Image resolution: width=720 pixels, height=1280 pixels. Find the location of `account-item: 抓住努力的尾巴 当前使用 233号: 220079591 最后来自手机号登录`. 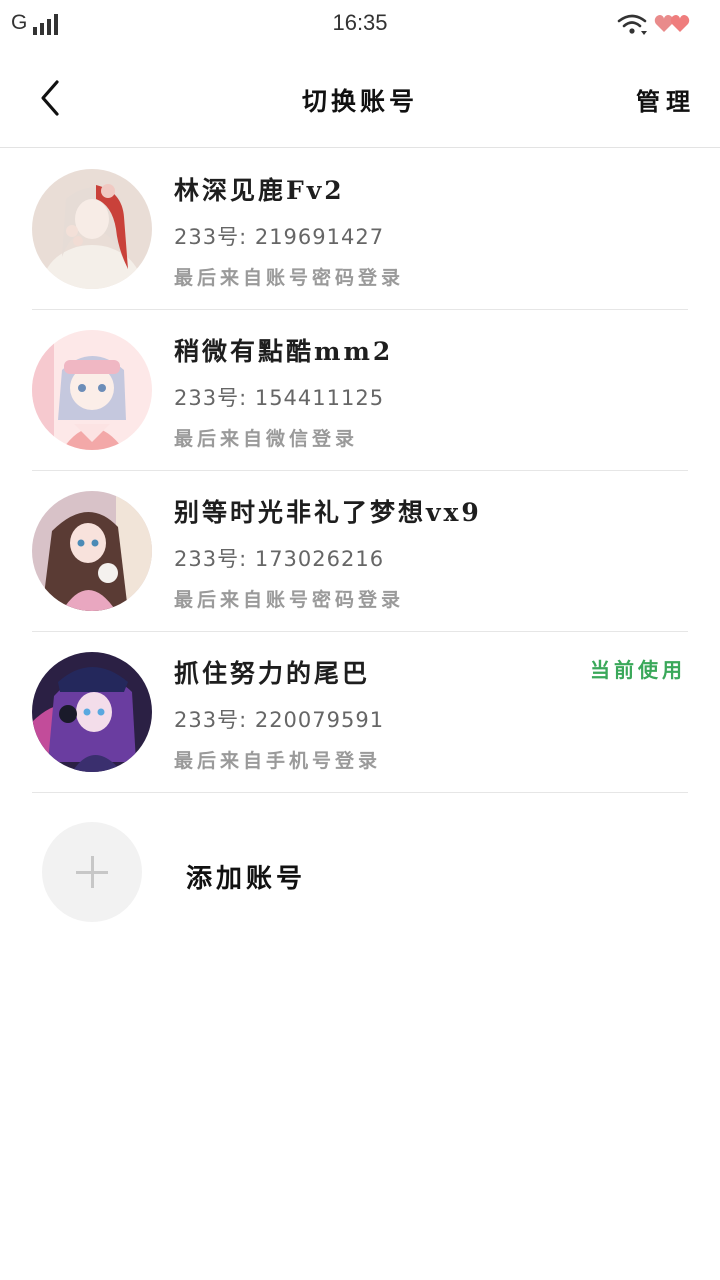

account-item: 抓住努力的尾巴 当前使用 233号: 220079591 最后来自手机号登录 is located at coordinates (360, 712).